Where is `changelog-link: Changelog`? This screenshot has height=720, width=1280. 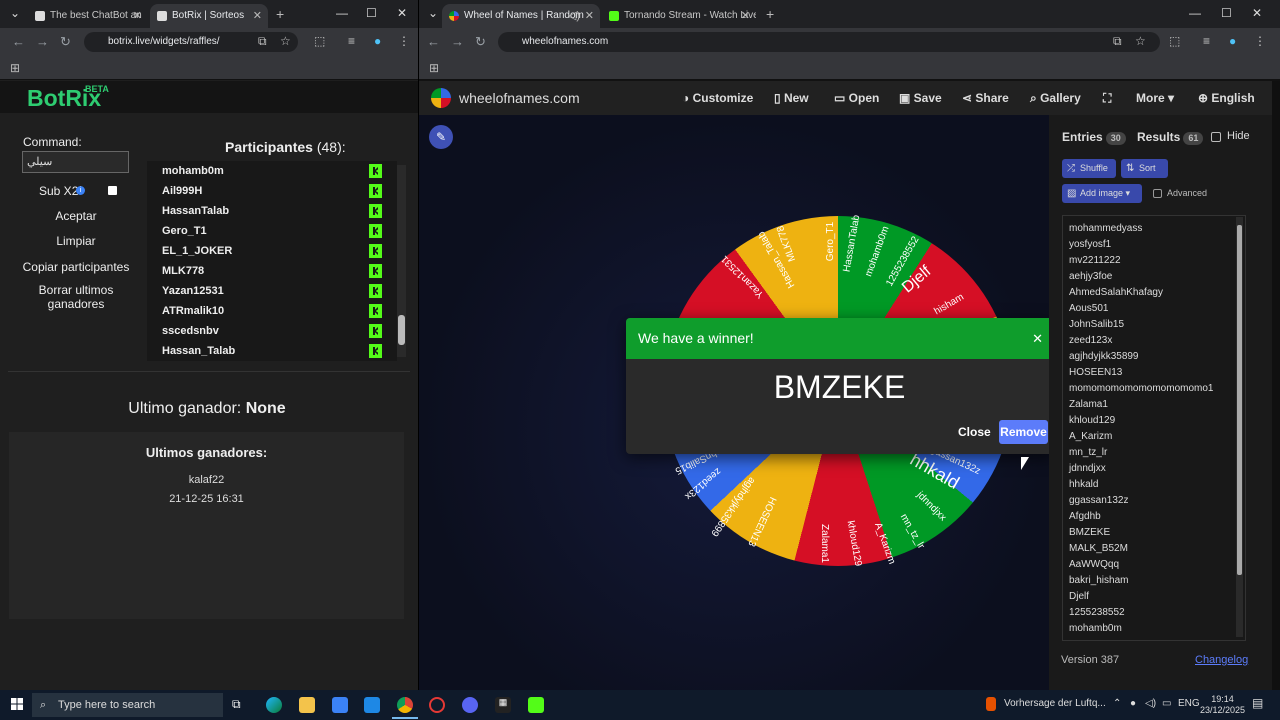
changelog-link: Changelog is located at coordinates (1221, 660).